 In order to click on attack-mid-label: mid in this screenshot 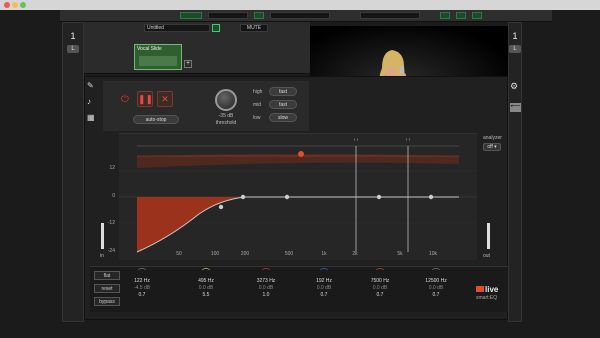, I will do `click(257, 105)`.